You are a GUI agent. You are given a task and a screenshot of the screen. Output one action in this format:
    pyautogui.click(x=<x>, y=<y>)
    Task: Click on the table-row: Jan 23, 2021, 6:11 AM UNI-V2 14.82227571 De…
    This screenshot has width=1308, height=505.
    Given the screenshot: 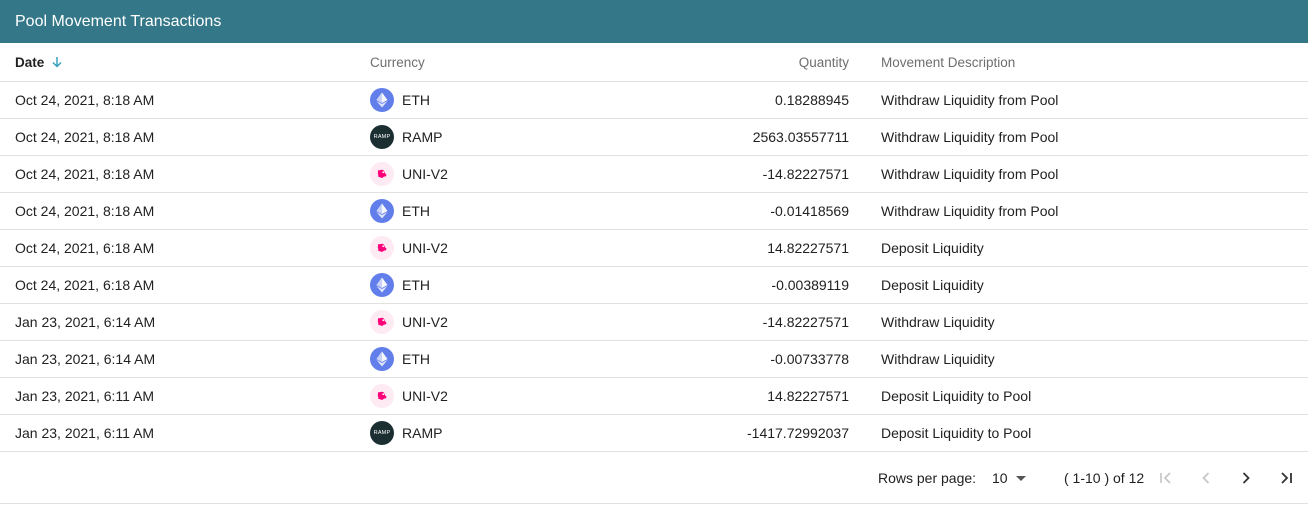 What is the action you would take?
    pyautogui.click(x=654, y=396)
    